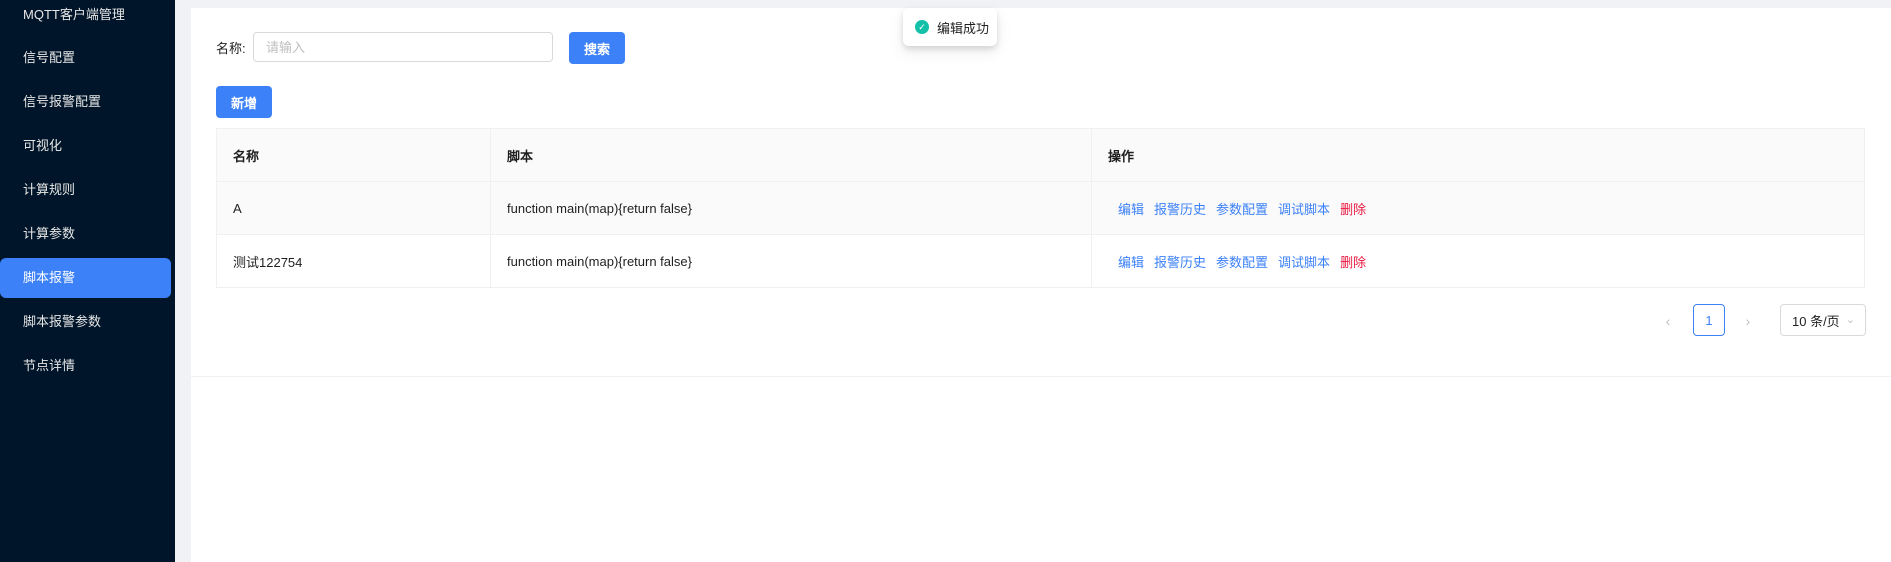 This screenshot has height=562, width=1891. What do you see at coordinates (1668, 321) in the screenshot?
I see `chevron-left-icon: ‹` at bounding box center [1668, 321].